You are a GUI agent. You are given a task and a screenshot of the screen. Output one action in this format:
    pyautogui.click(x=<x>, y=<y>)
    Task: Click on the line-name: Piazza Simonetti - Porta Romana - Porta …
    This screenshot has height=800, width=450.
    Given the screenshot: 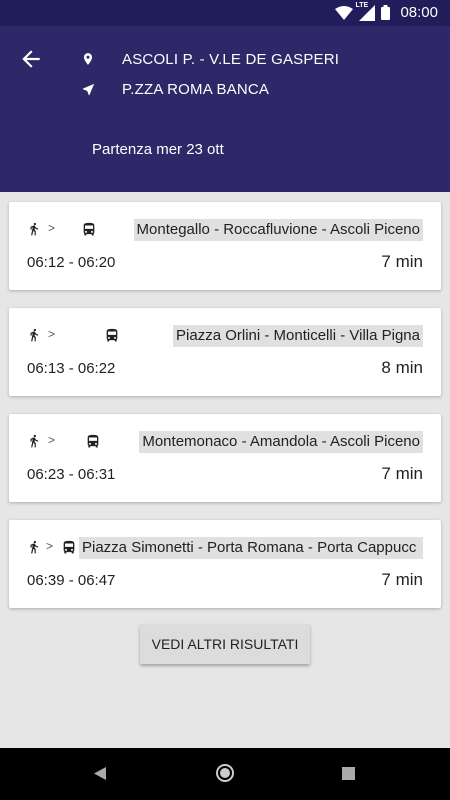 What is the action you would take?
    pyautogui.click(x=251, y=548)
    